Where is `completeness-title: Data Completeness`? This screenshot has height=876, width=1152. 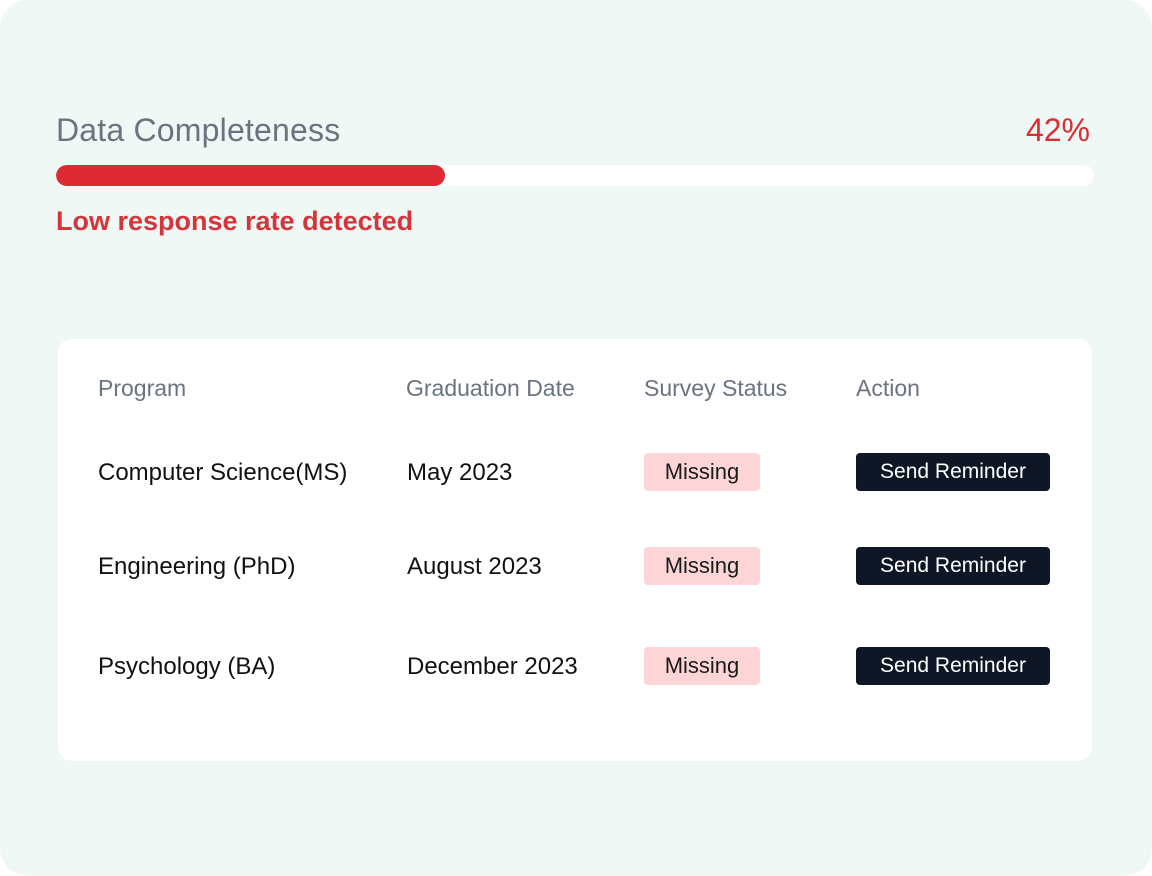 completeness-title: Data Completeness is located at coordinates (198, 130).